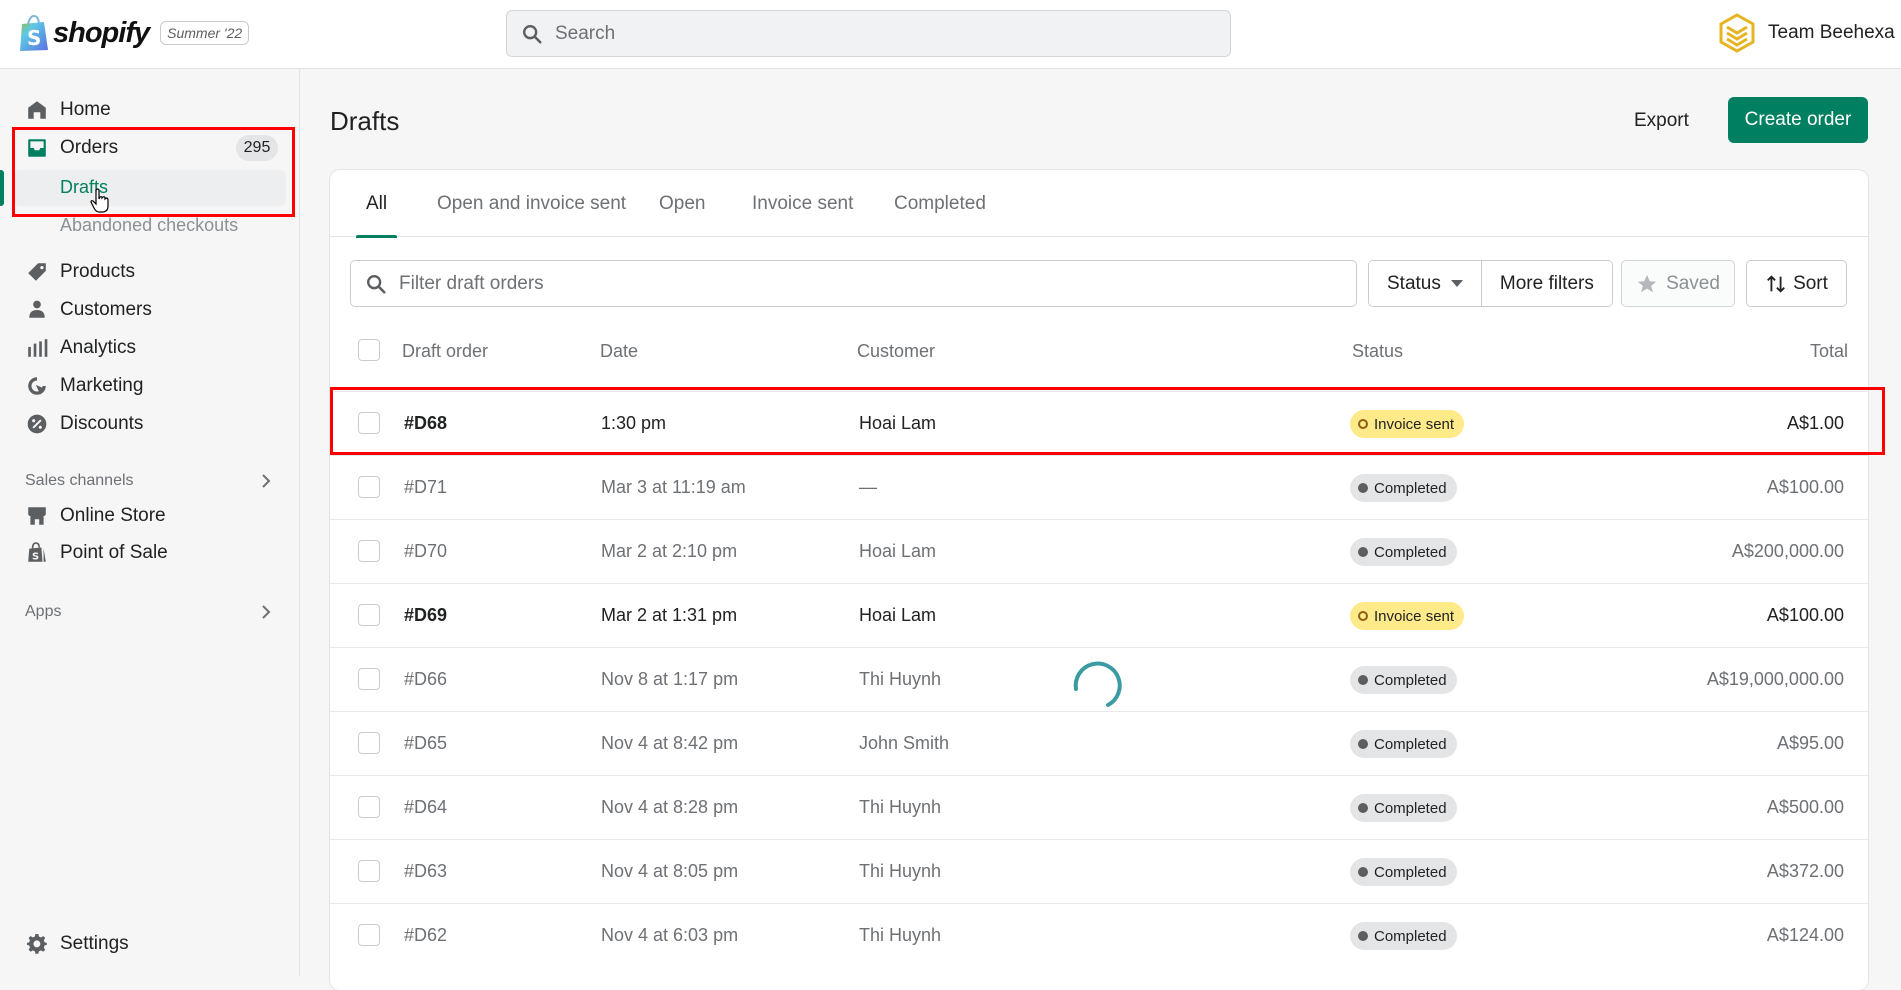 The width and height of the screenshot is (1901, 990). What do you see at coordinates (1425, 283) in the screenshot?
I see `status-filter-button: Status` at bounding box center [1425, 283].